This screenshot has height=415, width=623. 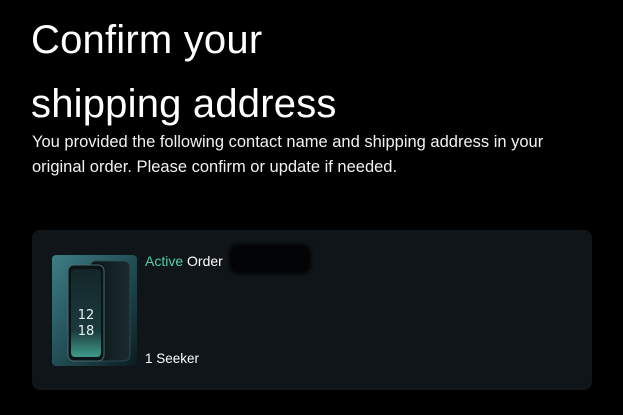 I want to click on order-status-label: Active Order, so click(x=184, y=261).